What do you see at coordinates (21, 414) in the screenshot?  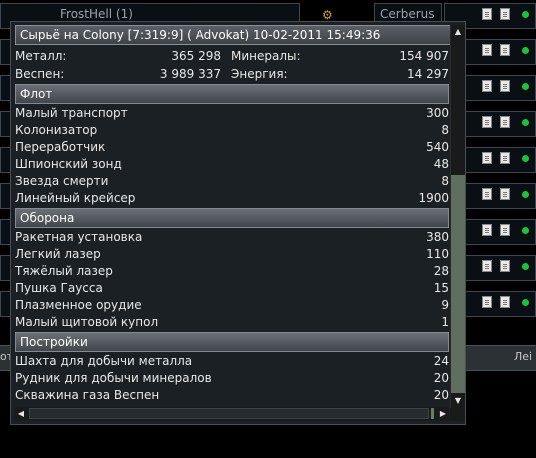 I see `scroll-left-icon: ◀` at bounding box center [21, 414].